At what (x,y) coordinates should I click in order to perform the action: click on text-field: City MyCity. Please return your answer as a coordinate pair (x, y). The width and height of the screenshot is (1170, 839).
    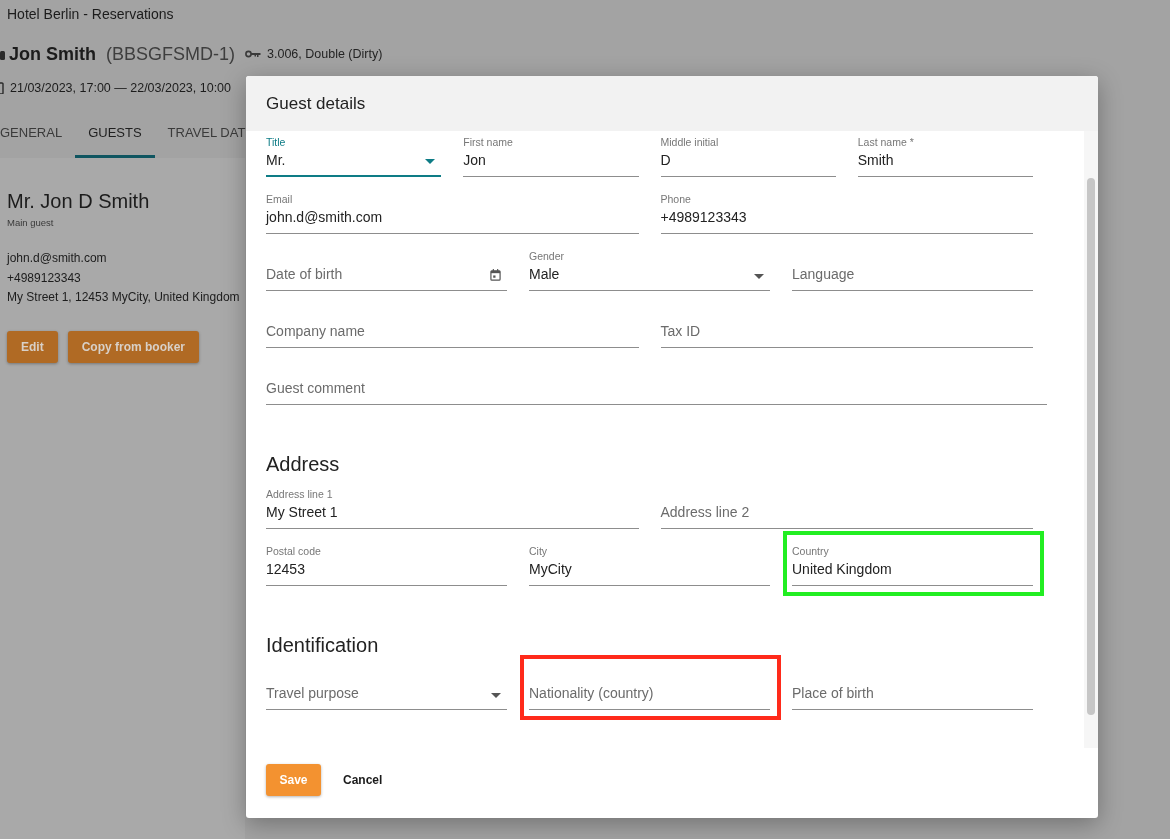
    Looking at the image, I should click on (649, 565).